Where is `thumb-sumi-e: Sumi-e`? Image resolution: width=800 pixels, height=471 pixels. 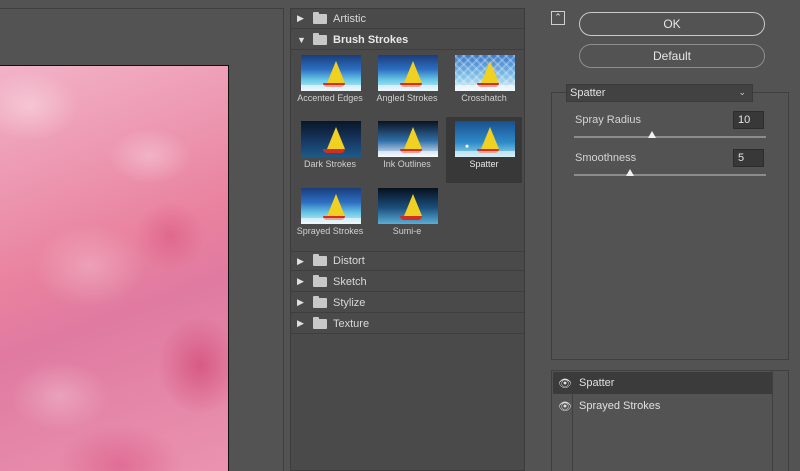
thumb-sumi-e: Sumi-e is located at coordinates (407, 217).